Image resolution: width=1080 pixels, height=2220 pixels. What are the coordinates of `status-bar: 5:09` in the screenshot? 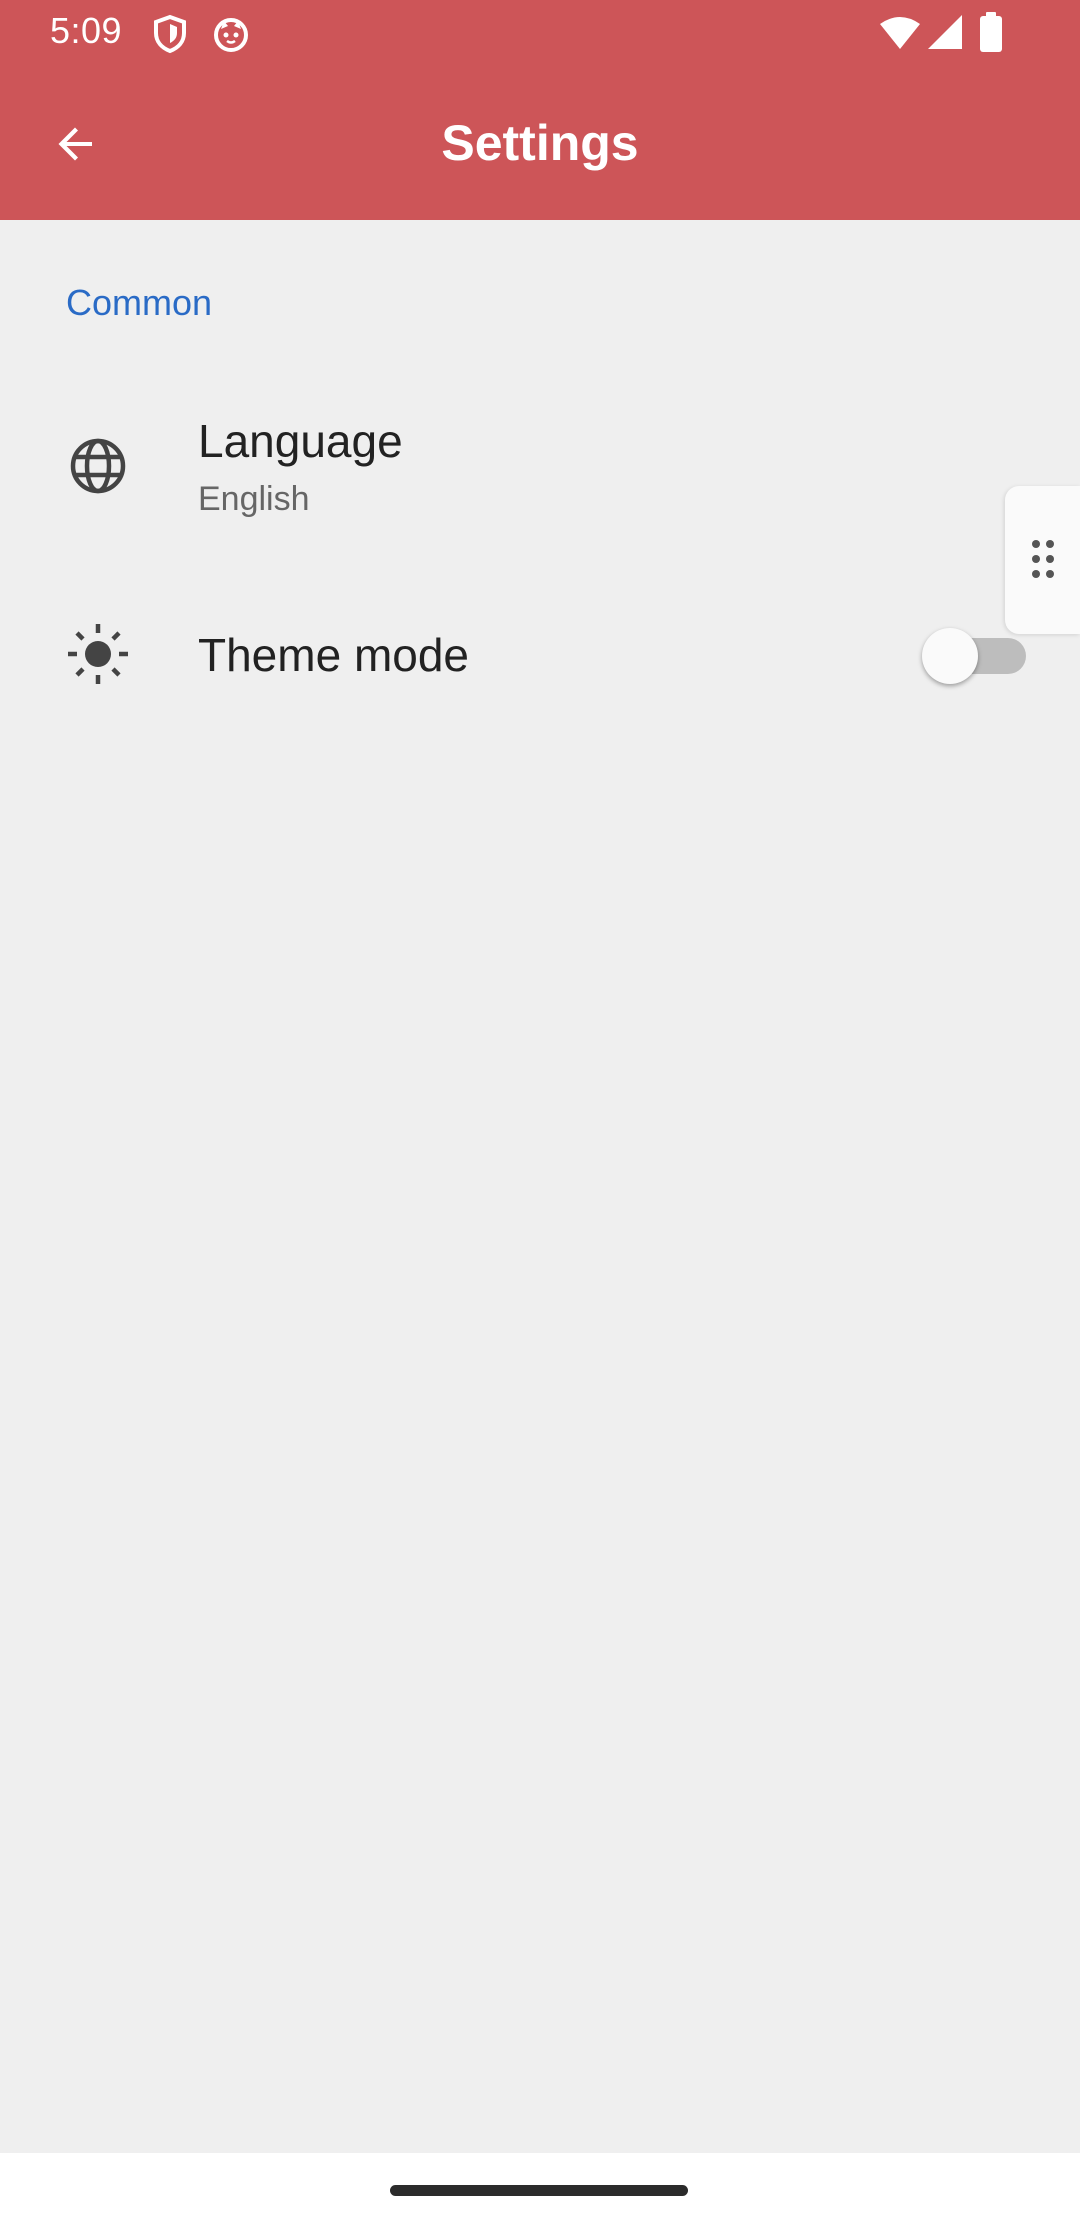 It's located at (540, 33).